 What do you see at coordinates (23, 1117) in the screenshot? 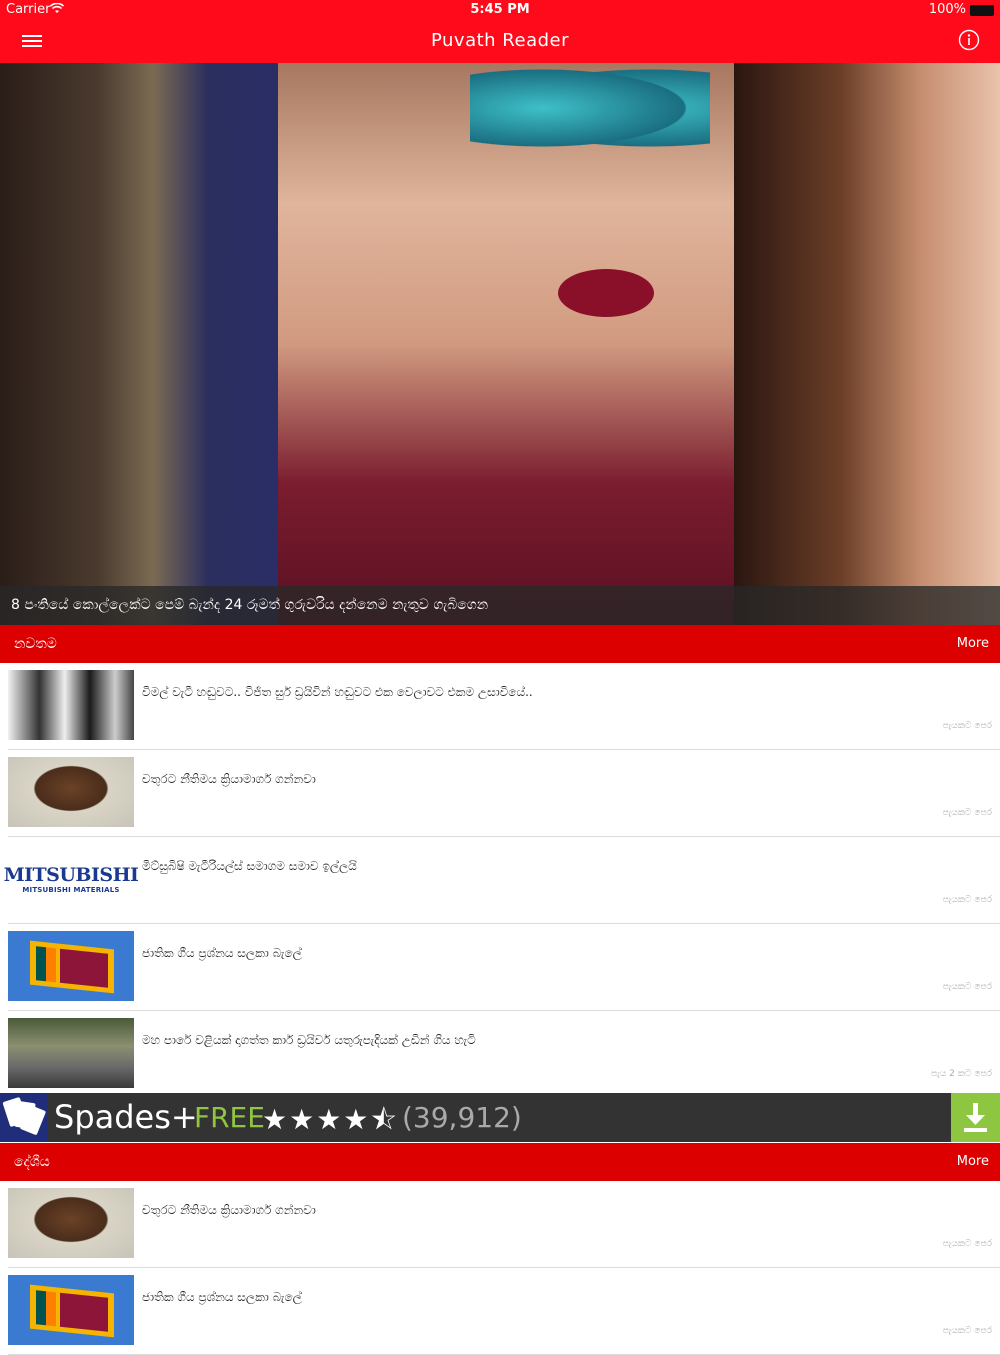
I see `spades-app-icon` at bounding box center [23, 1117].